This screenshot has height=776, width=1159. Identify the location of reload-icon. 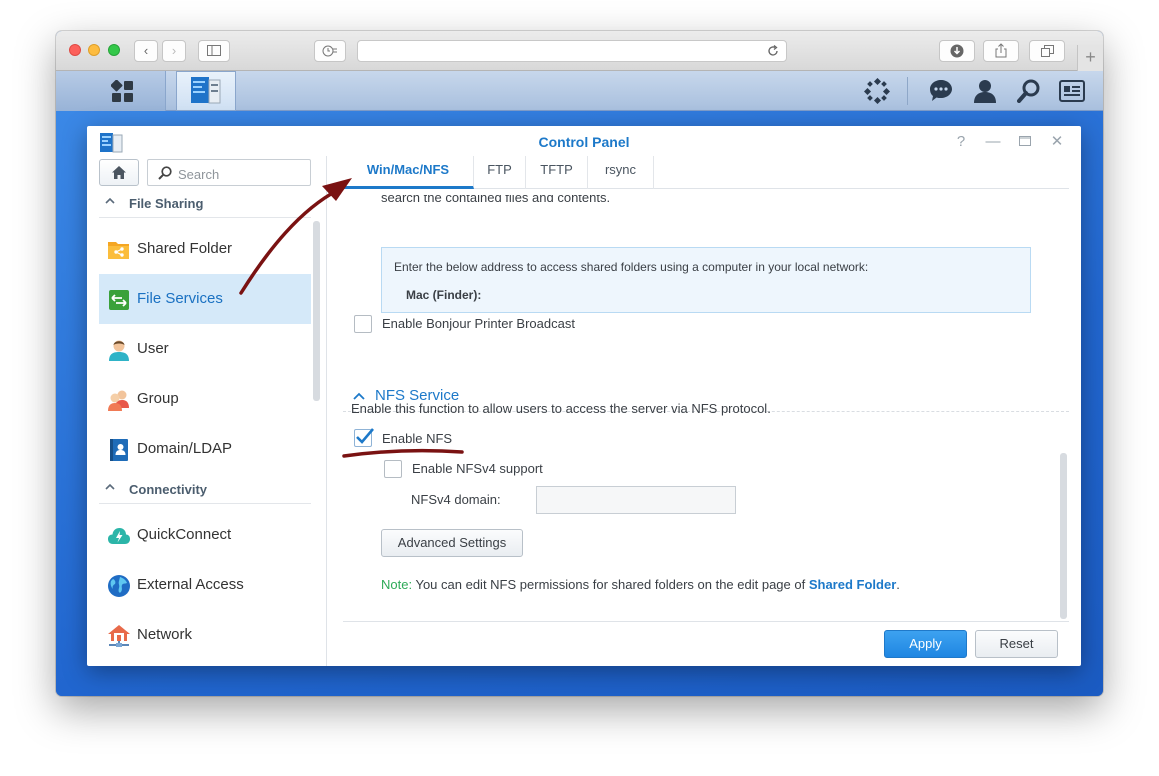
(773, 50).